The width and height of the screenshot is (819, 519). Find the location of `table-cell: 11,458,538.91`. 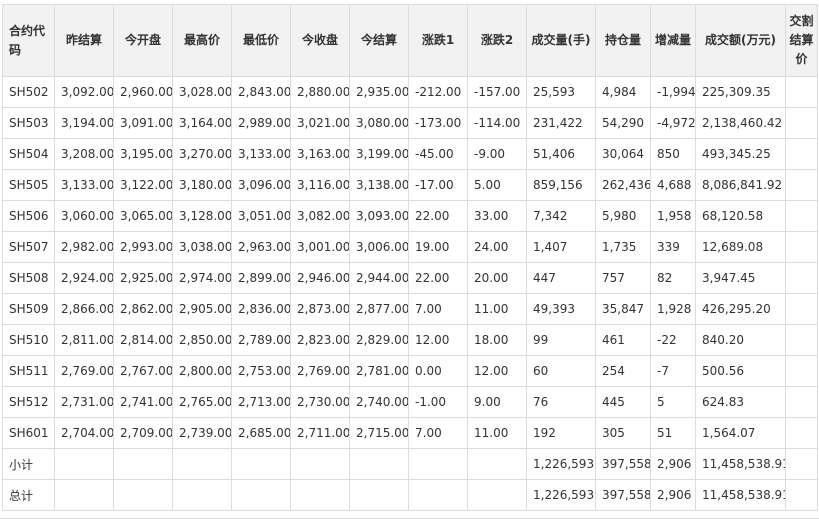

table-cell: 11,458,538.91 is located at coordinates (740, 464).